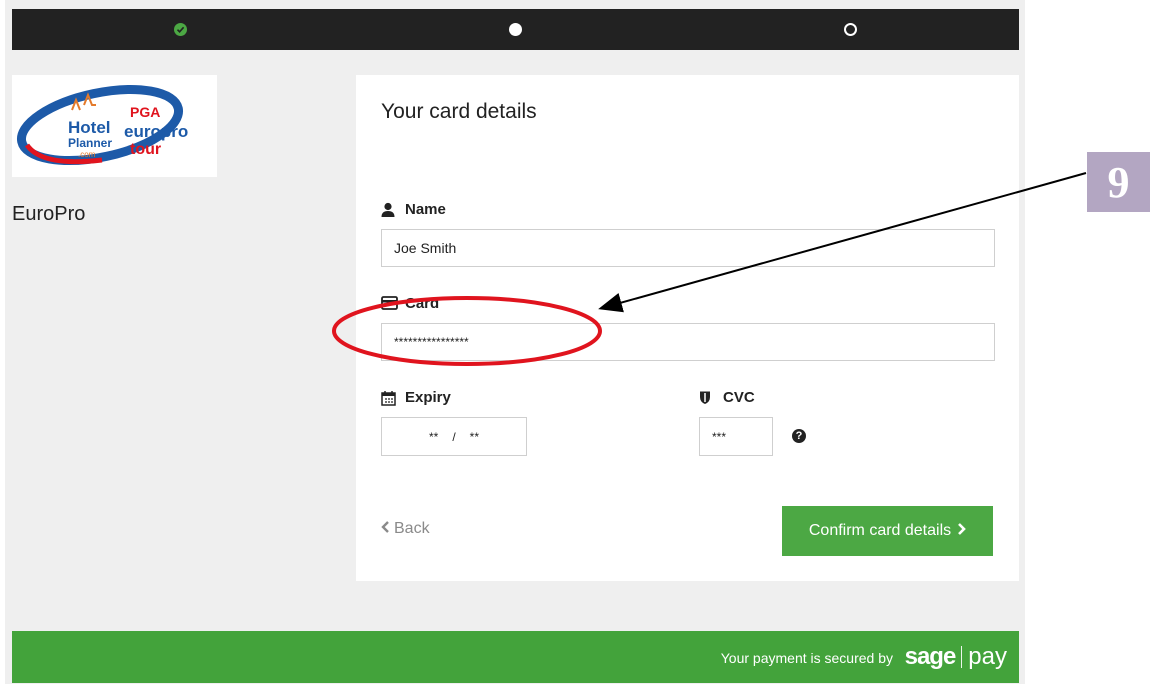 The height and width of the screenshot is (684, 1150). I want to click on highlight-circle, so click(467, 331).